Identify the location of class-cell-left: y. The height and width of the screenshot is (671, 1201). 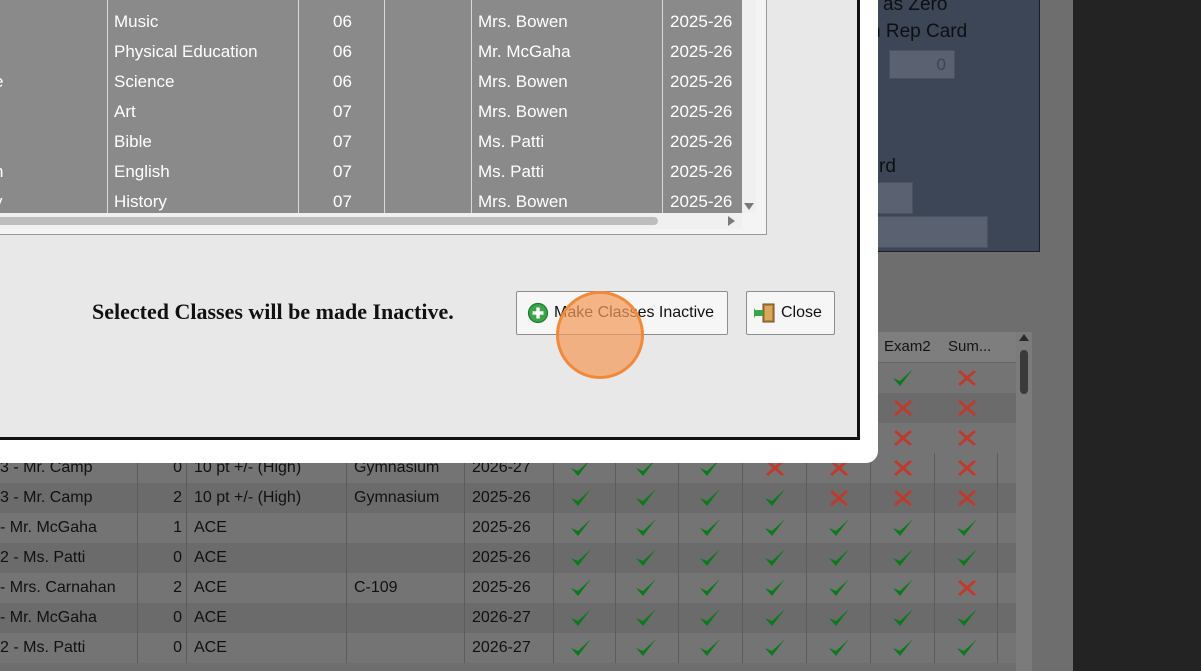
(1, 200).